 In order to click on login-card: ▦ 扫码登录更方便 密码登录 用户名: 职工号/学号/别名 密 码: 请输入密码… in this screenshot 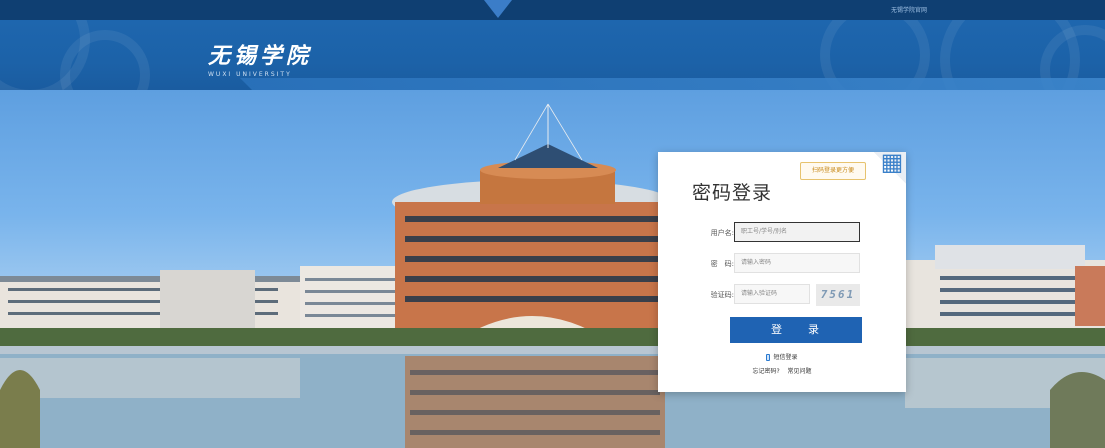, I will do `click(782, 270)`.